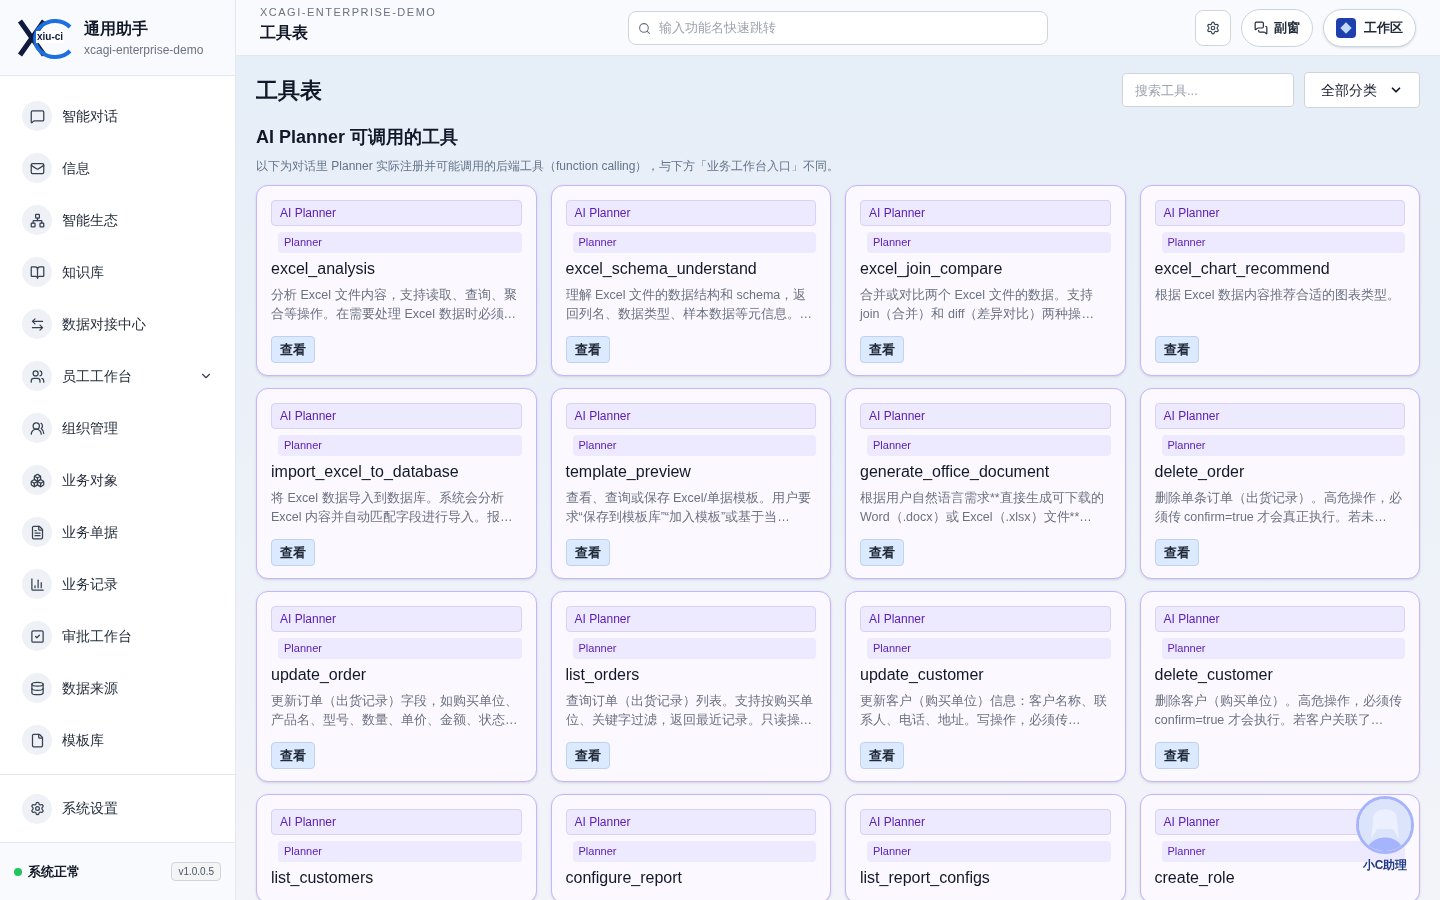 Image resolution: width=1440 pixels, height=900 pixels. Describe the element at coordinates (37, 636) in the screenshot. I see `checkbox-icon` at that location.